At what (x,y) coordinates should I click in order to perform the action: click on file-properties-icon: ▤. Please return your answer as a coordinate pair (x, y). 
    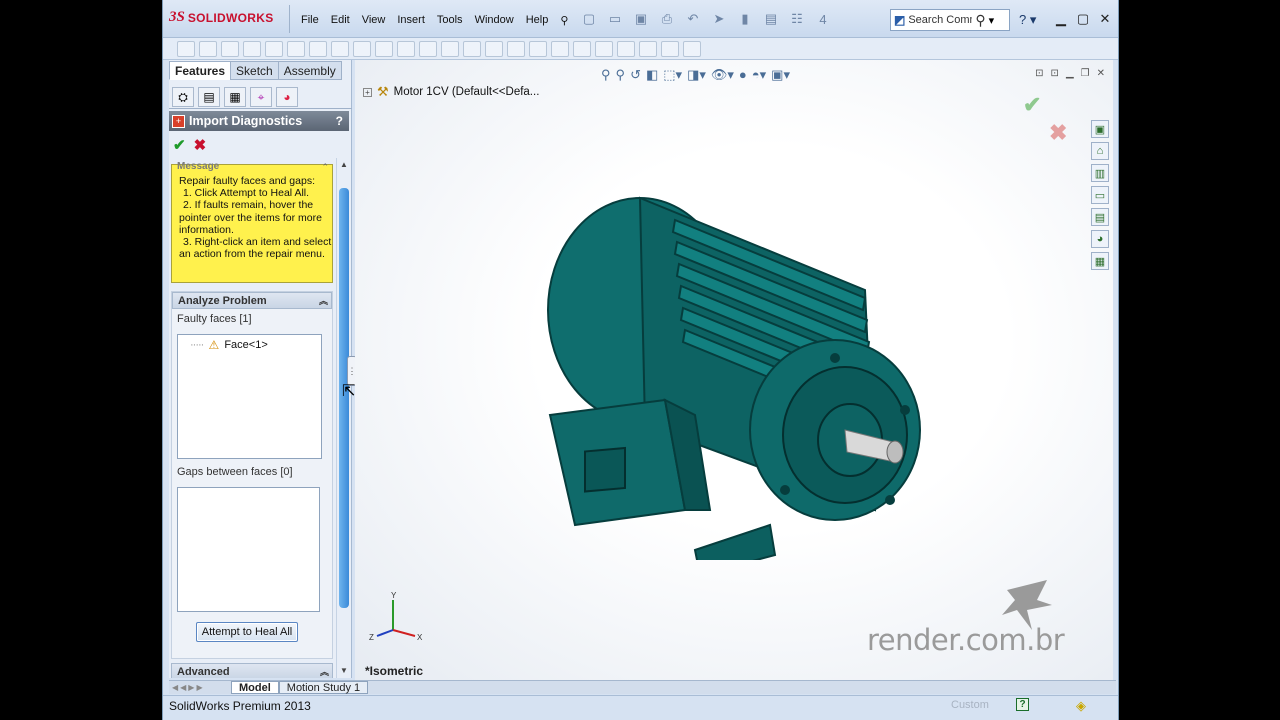
    Looking at the image, I should click on (771, 19).